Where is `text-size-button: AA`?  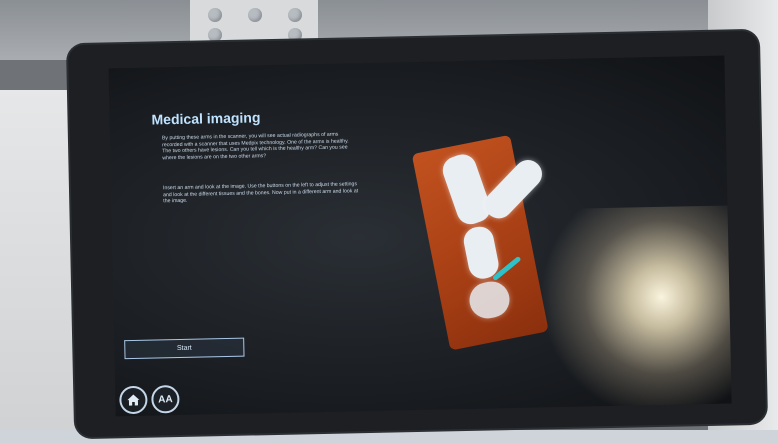
text-size-button: AA is located at coordinates (165, 399).